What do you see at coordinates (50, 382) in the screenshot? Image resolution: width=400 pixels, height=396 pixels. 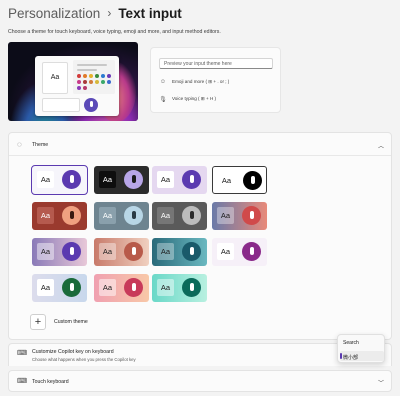 I see `touch-keyboard-title: Touch keyboard` at bounding box center [50, 382].